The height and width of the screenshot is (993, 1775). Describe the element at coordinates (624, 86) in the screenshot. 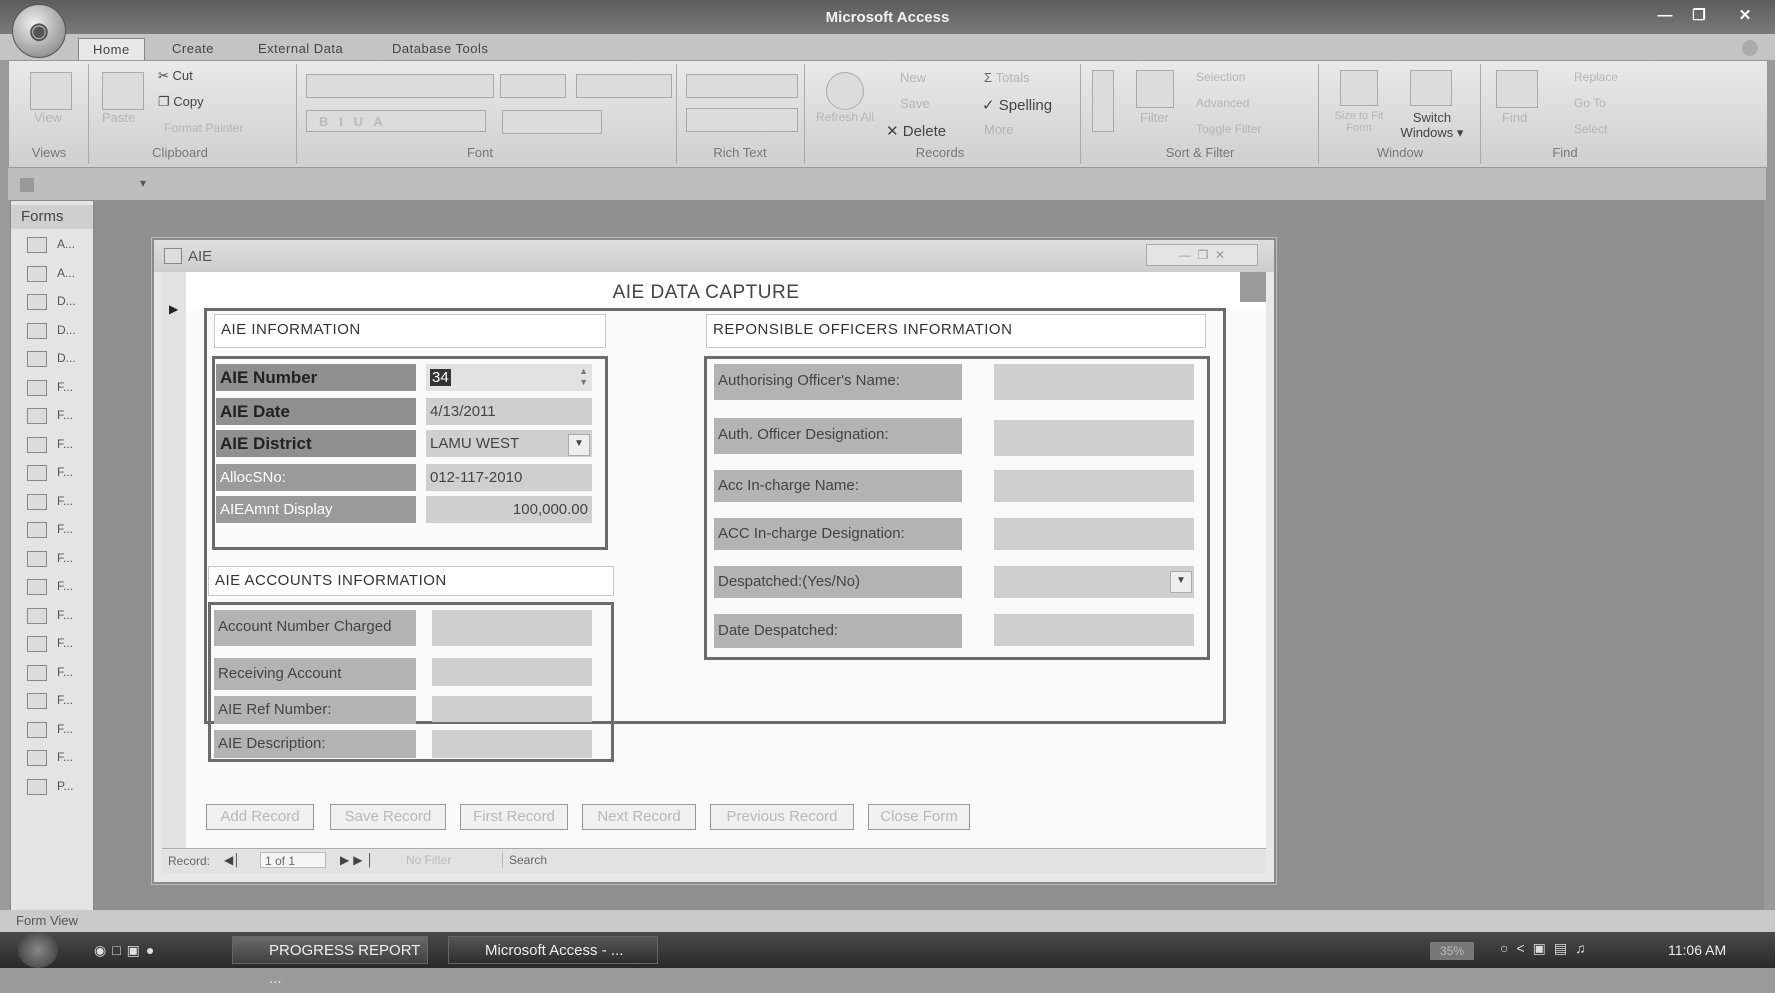

I see `align-buttons` at that location.